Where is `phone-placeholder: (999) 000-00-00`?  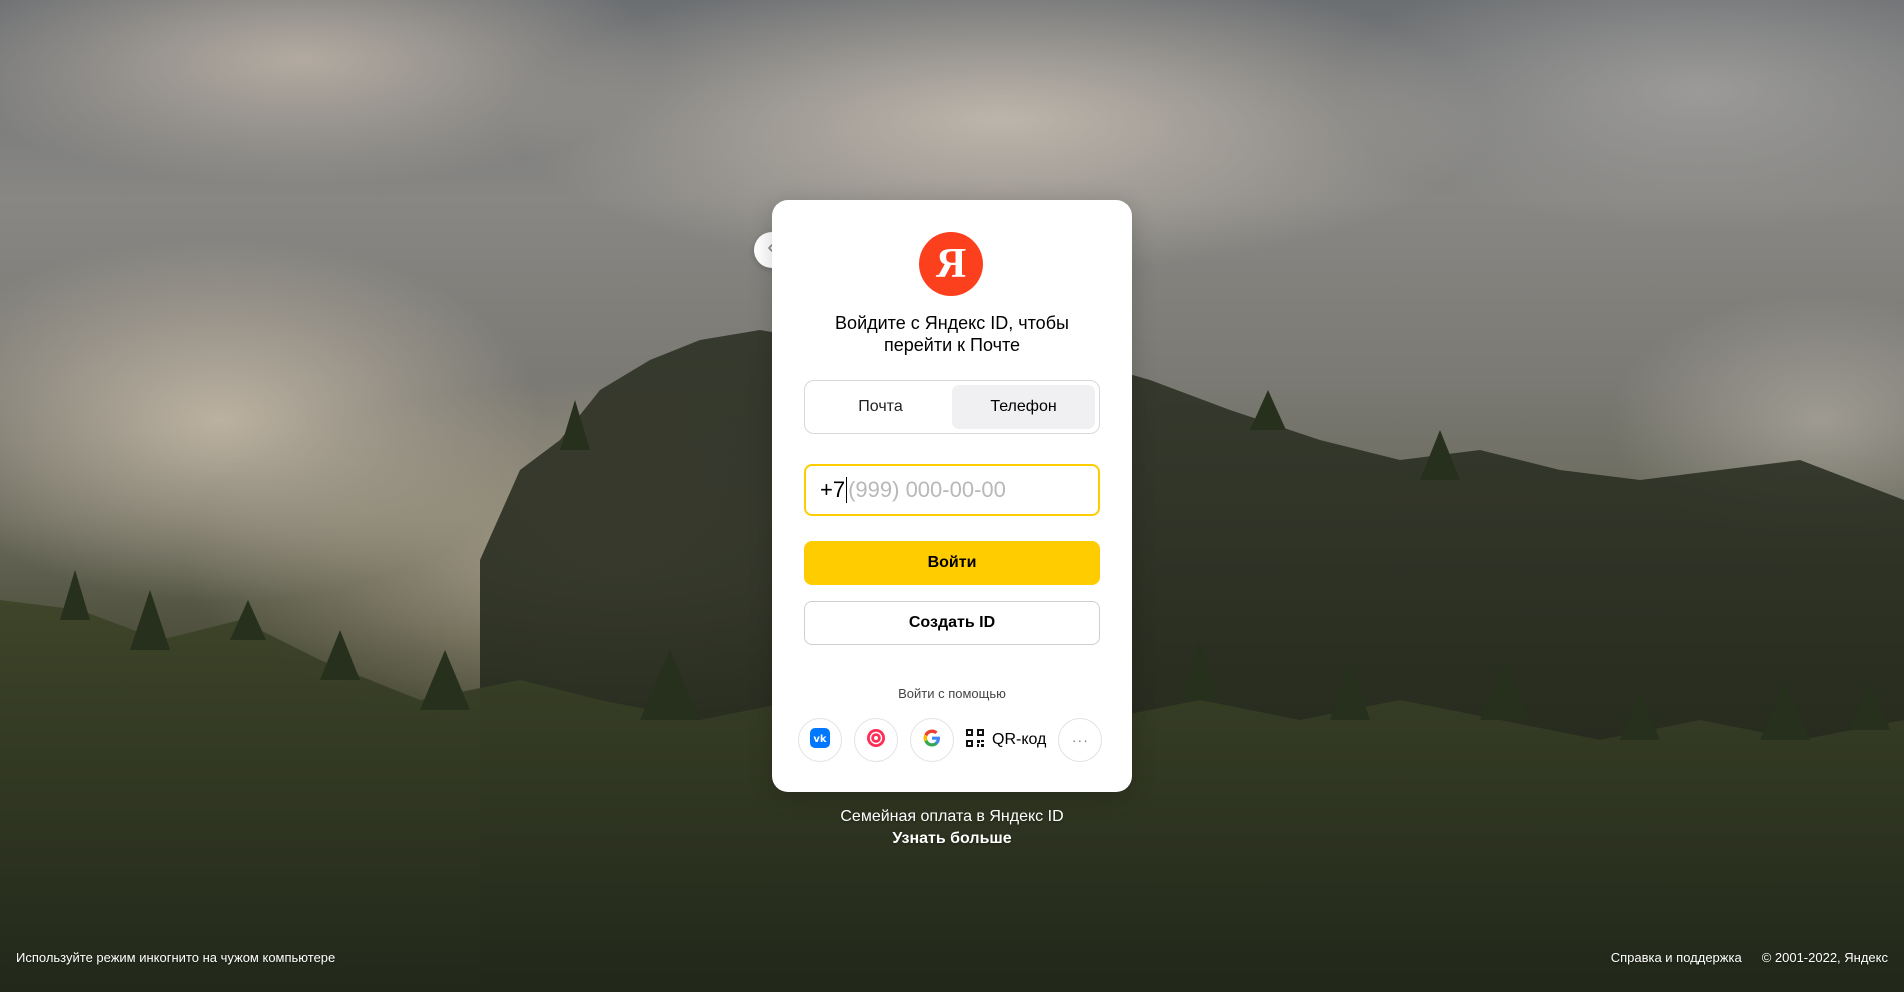
phone-placeholder: (999) 000-00-00 is located at coordinates (927, 489).